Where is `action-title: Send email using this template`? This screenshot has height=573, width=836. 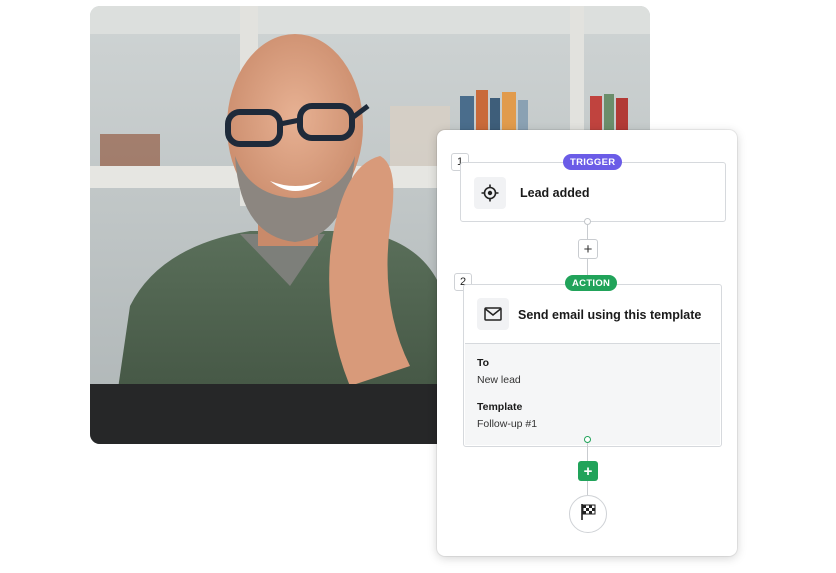
action-title: Send email using this template is located at coordinates (610, 315).